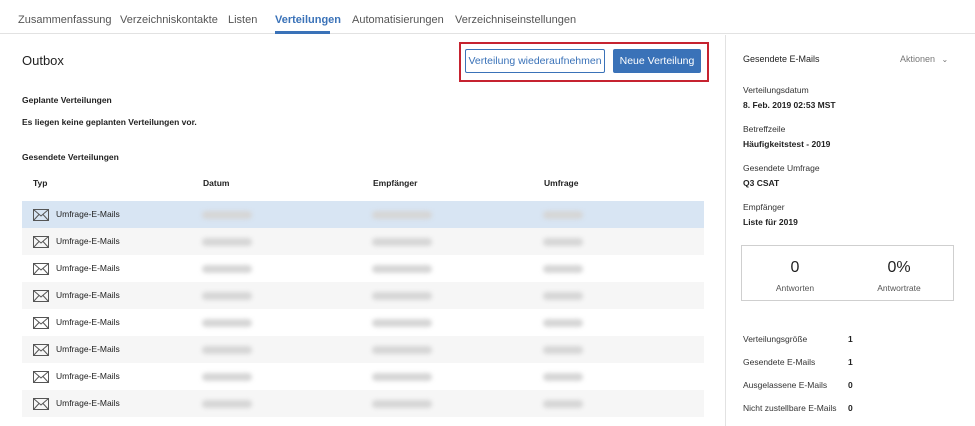 This screenshot has width=975, height=426. What do you see at coordinates (785, 385) in the screenshot?
I see `summary-label: Ausgelassene E-Mails` at bounding box center [785, 385].